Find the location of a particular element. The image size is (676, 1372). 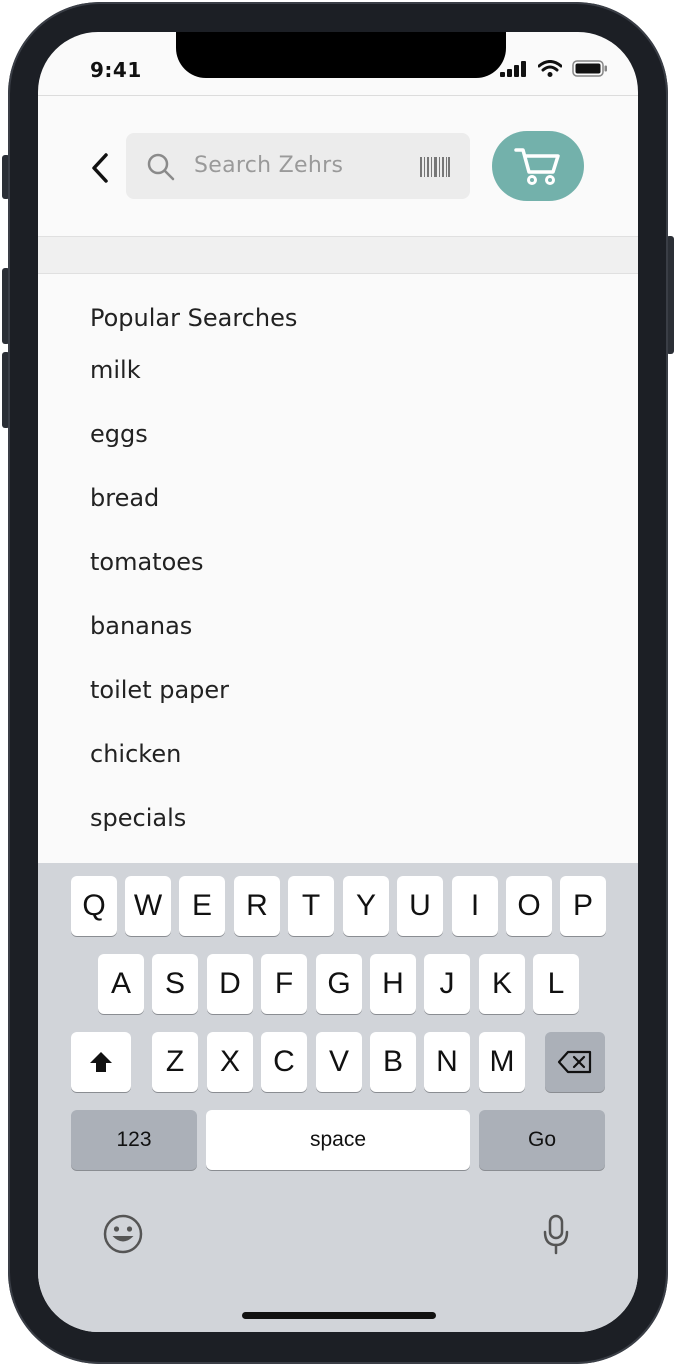

key-y: Y is located at coordinates (366, 906).